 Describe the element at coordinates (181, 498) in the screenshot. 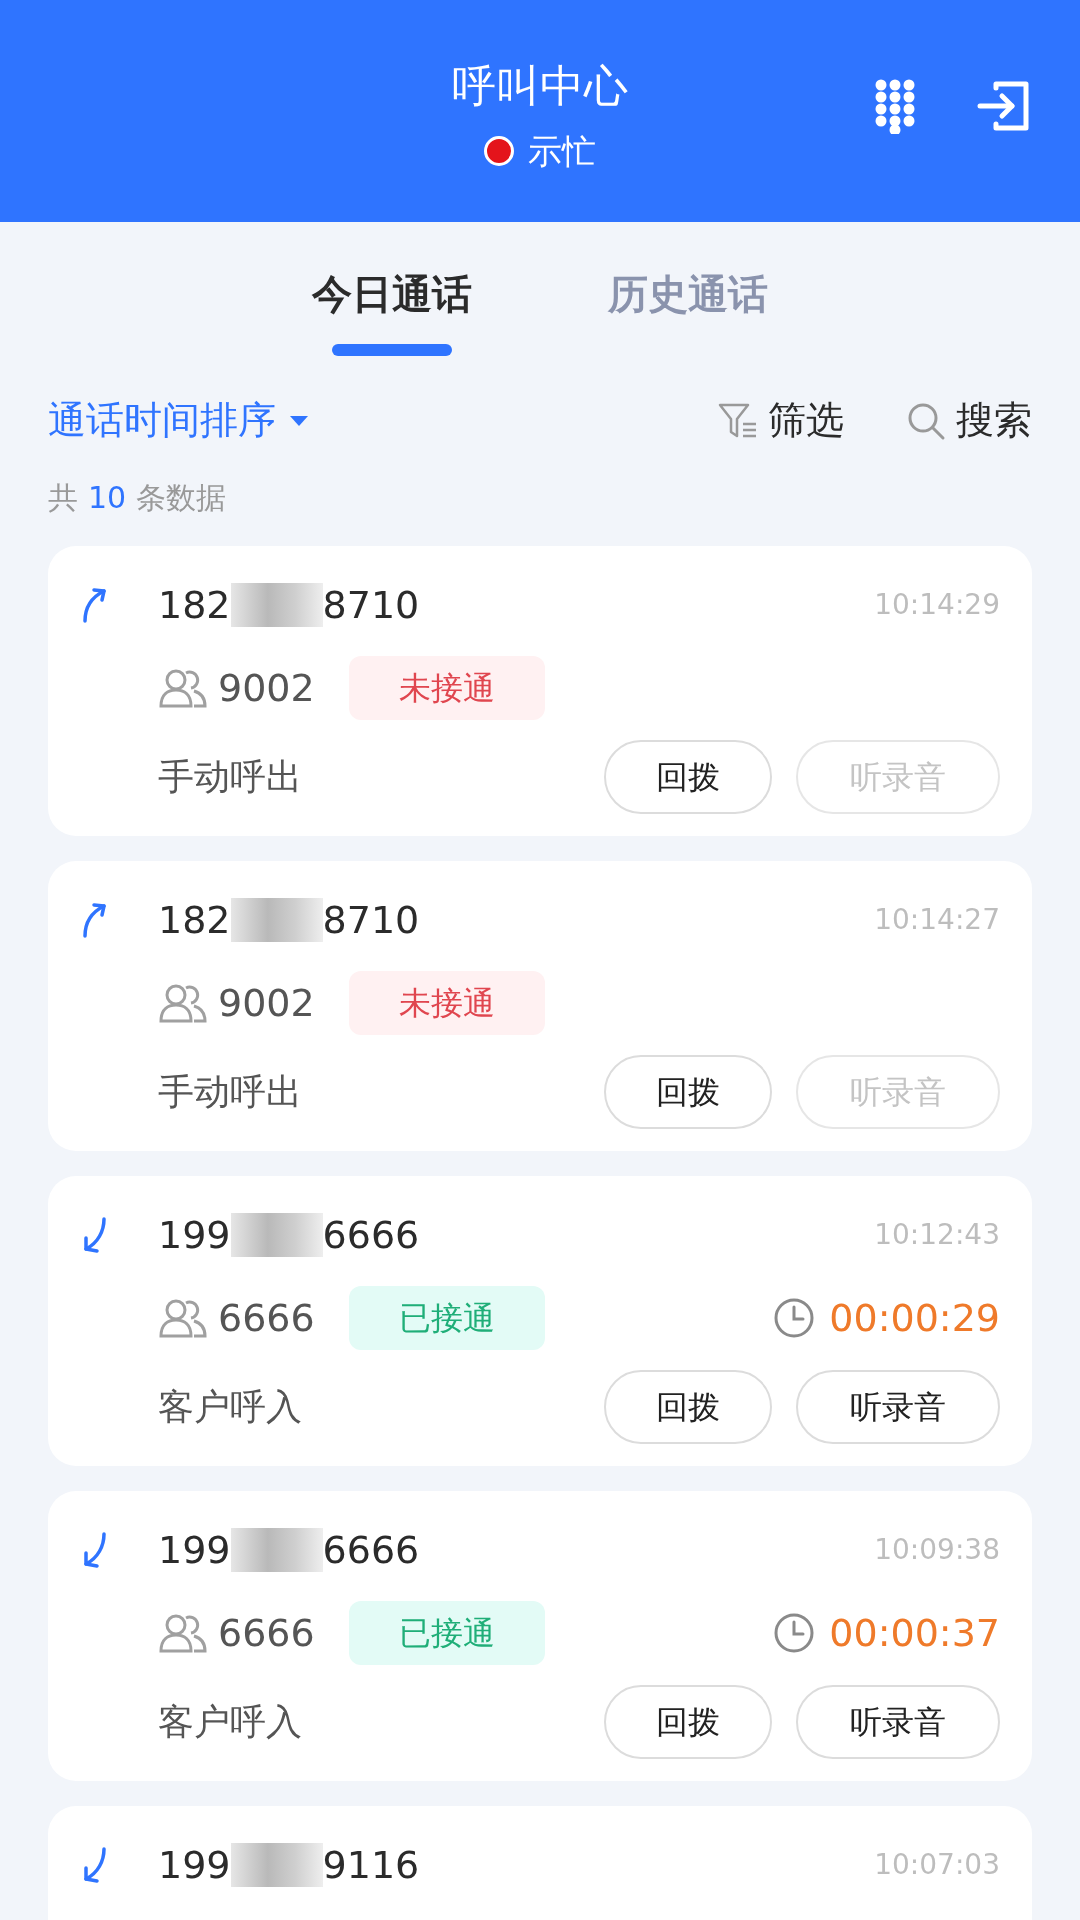

I see `count-label: 条数据` at that location.